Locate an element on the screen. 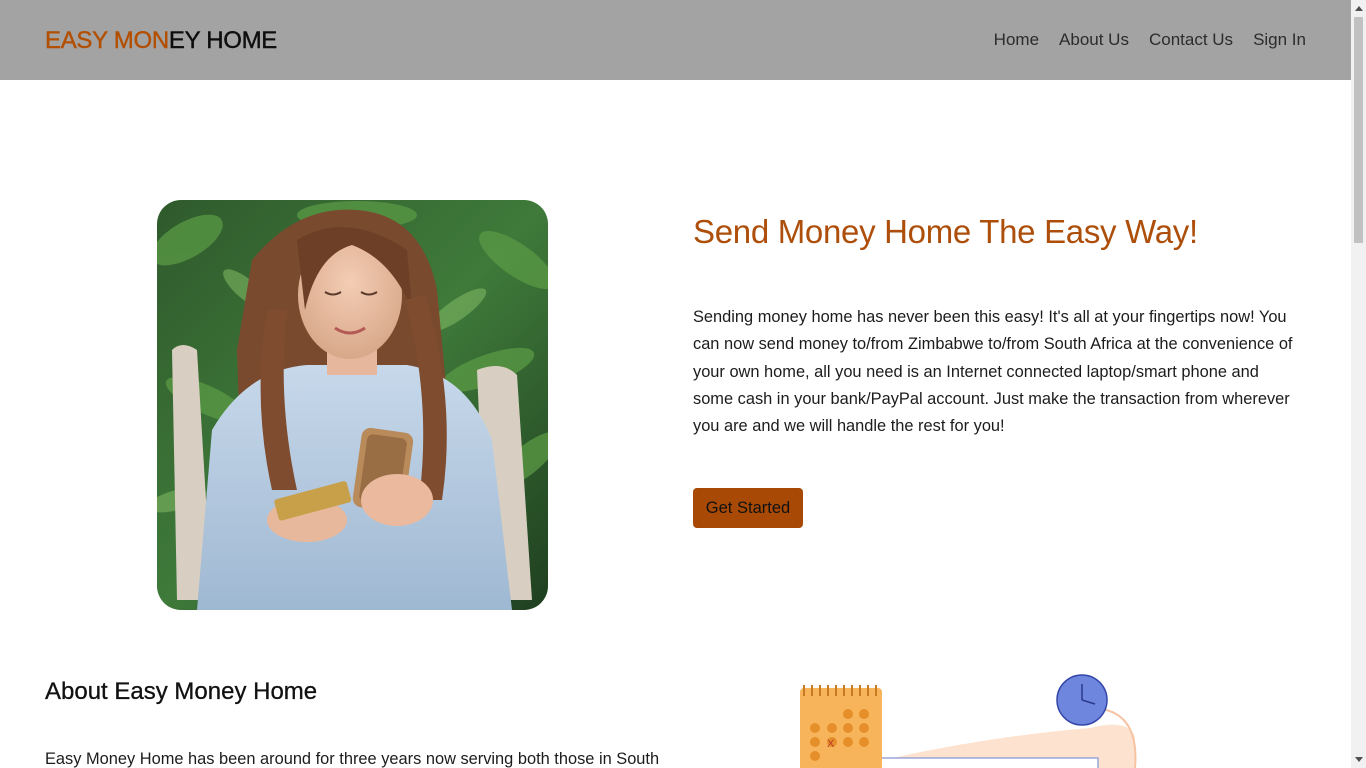 This screenshot has width=1366, height=768. calendar-icon: X is located at coordinates (841, 726).